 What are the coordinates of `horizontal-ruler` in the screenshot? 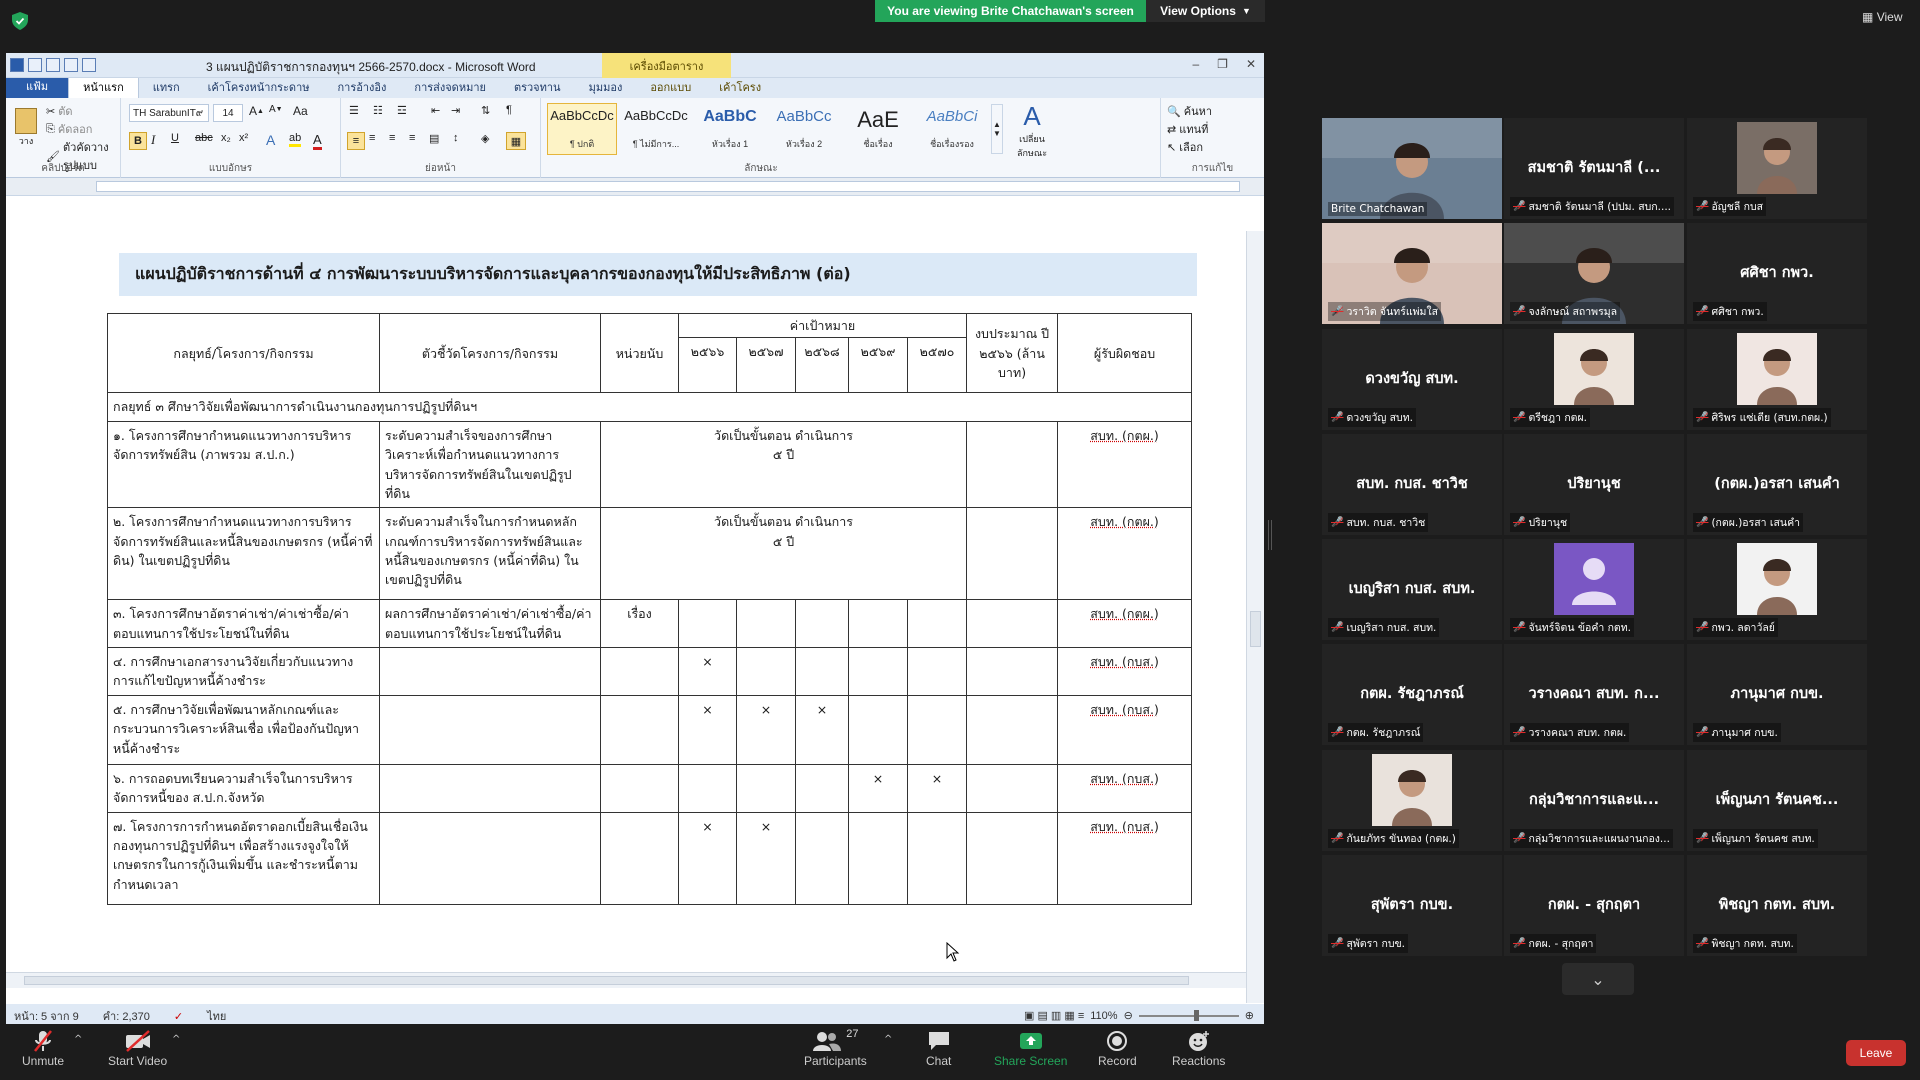 It's located at (635, 187).